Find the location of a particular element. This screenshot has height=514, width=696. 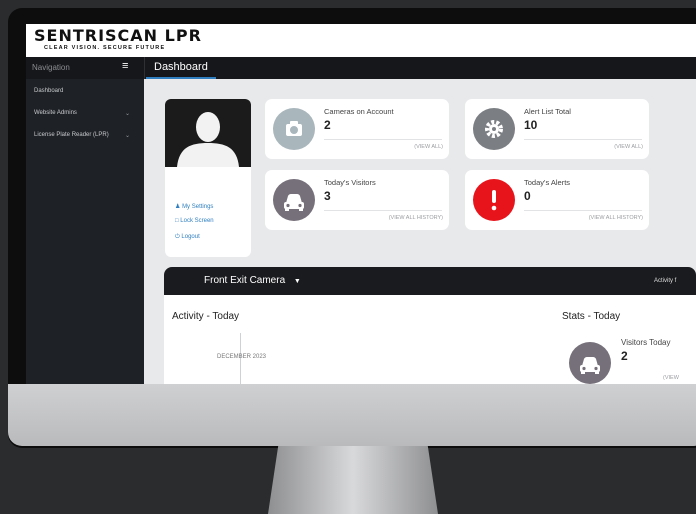

stat-value: 0 is located at coordinates (527, 196).